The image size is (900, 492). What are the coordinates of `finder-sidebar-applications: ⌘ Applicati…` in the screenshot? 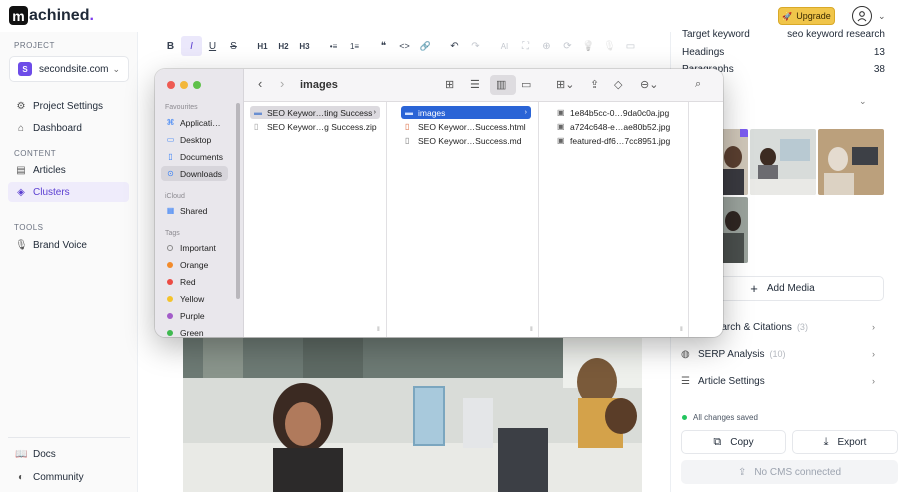 It's located at (194, 122).